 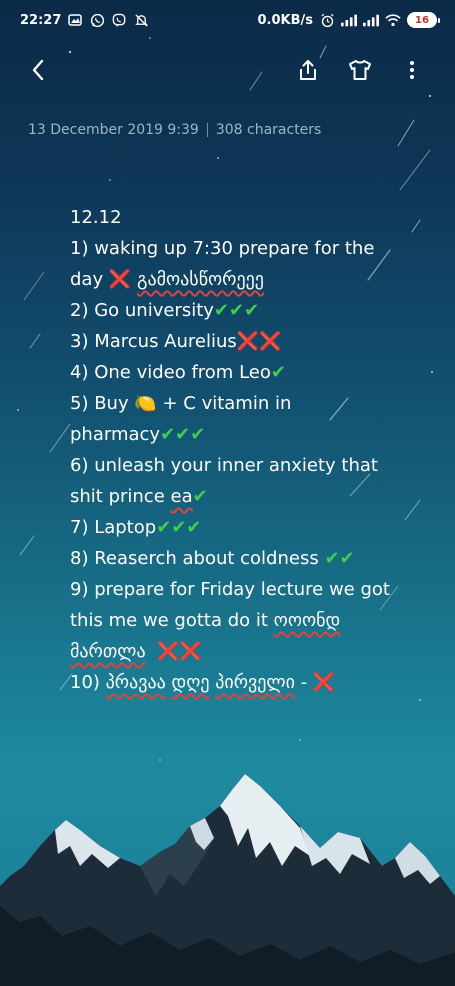 What do you see at coordinates (145, 403) in the screenshot?
I see `lemon-icon: 🍋` at bounding box center [145, 403].